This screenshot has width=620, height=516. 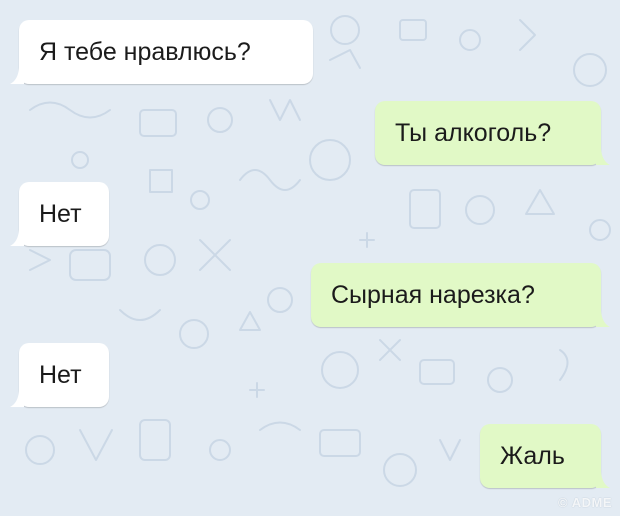 I want to click on outgoing-message-bubble: Сырная нарезка?, so click(x=460, y=295).